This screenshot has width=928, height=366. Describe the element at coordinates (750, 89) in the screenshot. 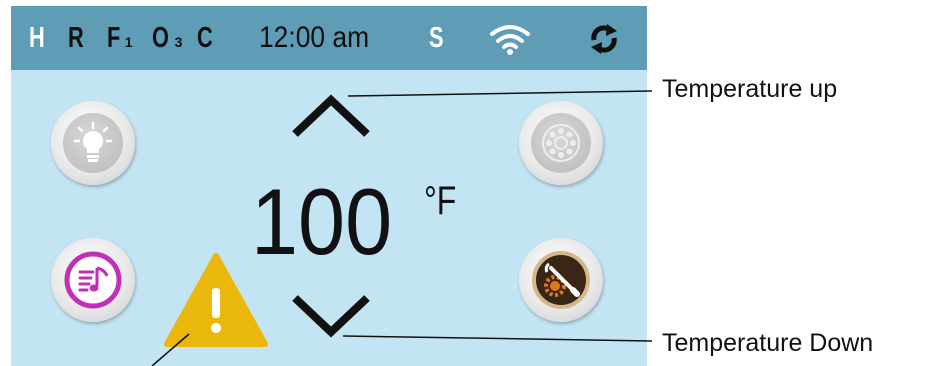

I see `temperature-up-callout: Temperature up` at that location.